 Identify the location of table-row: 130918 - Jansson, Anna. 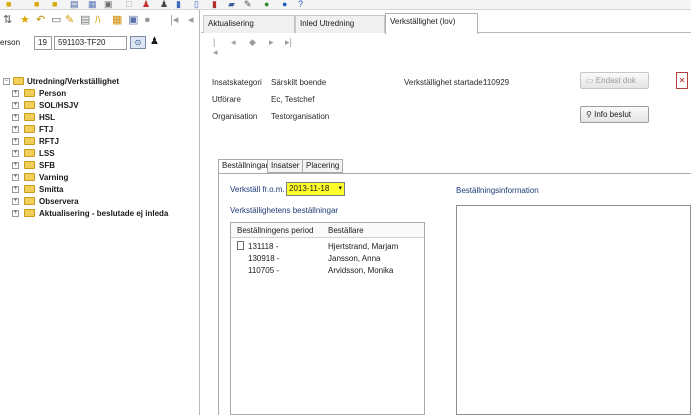
(327, 259).